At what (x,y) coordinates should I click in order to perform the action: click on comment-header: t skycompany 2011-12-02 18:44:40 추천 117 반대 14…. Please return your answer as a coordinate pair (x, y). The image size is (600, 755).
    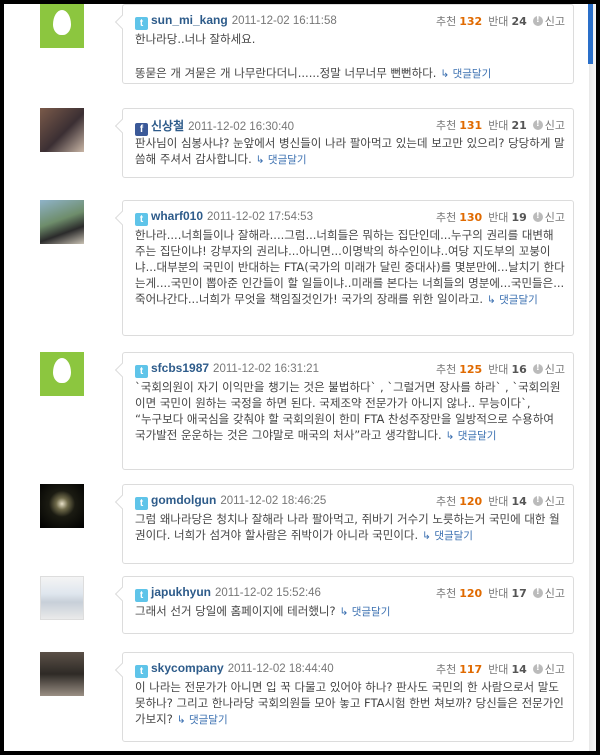
    Looking at the image, I should click on (350, 669).